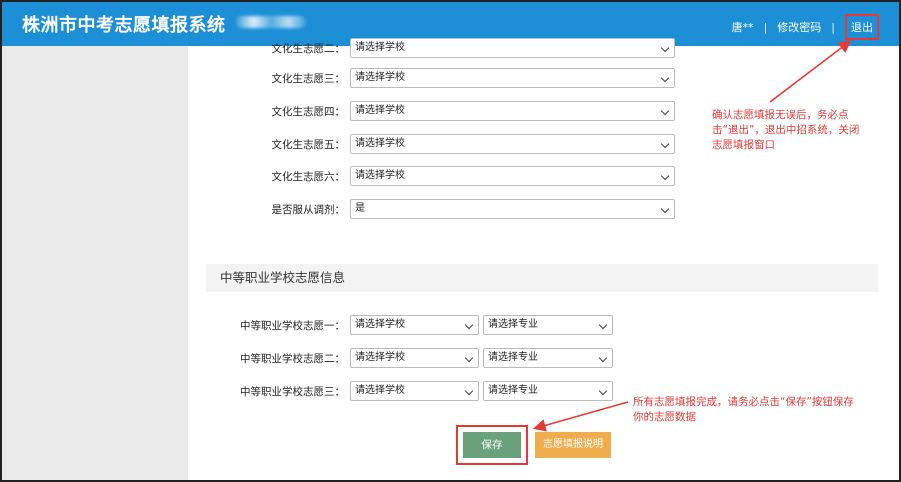  I want to click on annotation-line: 击“退出”，退出中招系统，关闭, so click(786, 130).